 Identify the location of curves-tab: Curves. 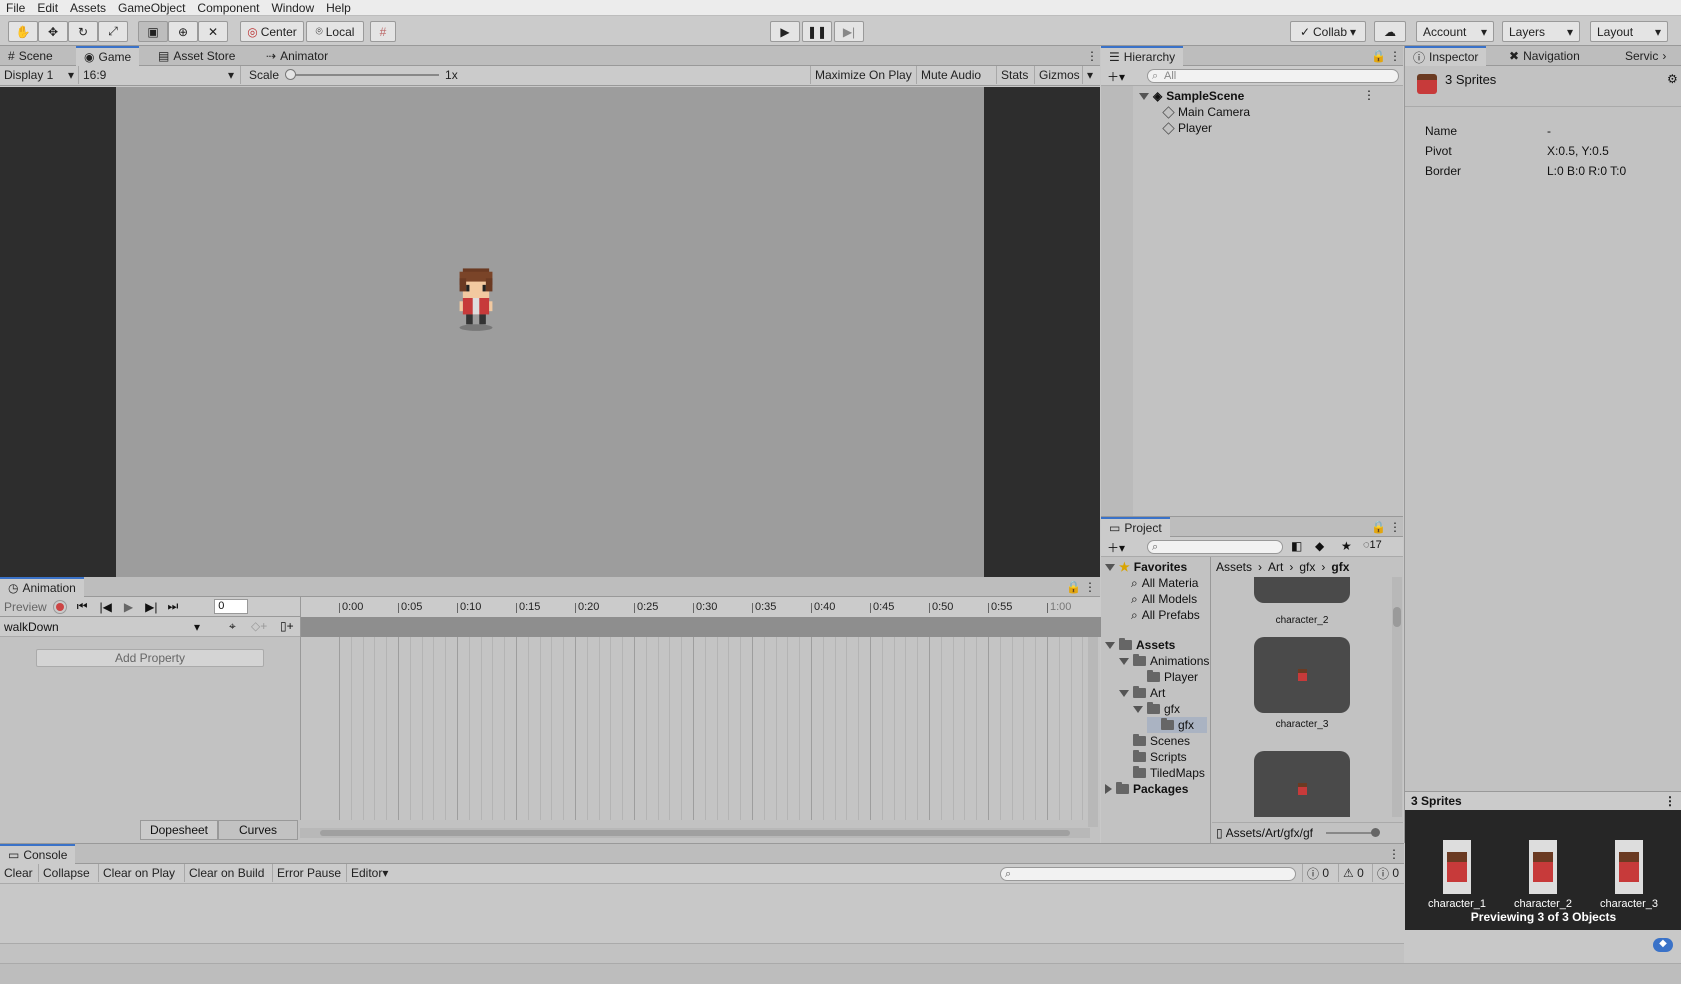
(258, 830).